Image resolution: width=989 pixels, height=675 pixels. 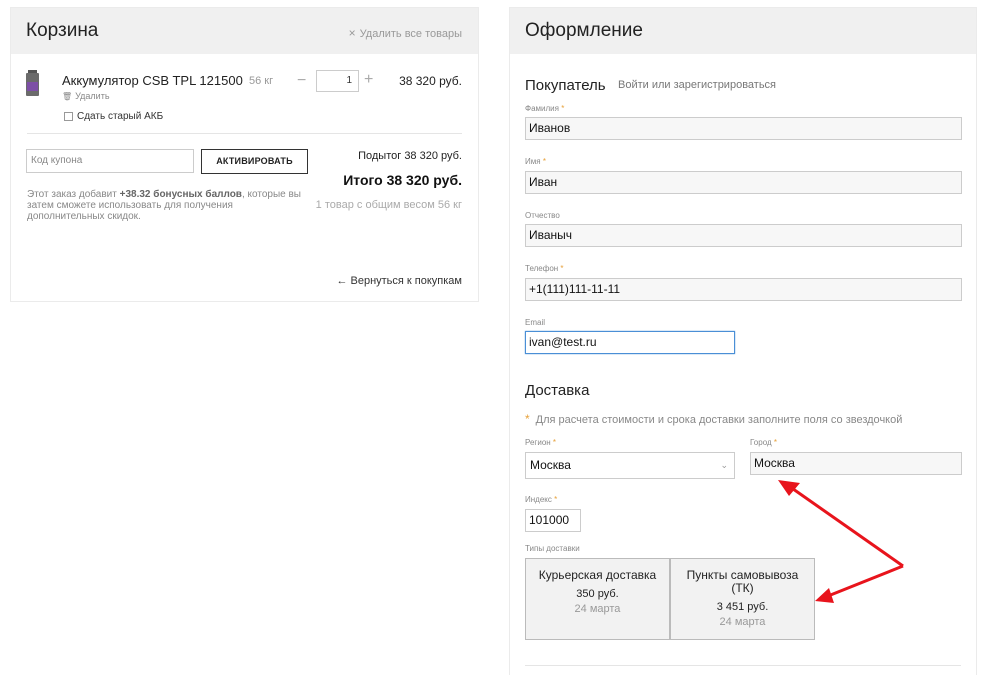 What do you see at coordinates (597, 575) in the screenshot?
I see `delivery-option-name: Курьерская доставка` at bounding box center [597, 575].